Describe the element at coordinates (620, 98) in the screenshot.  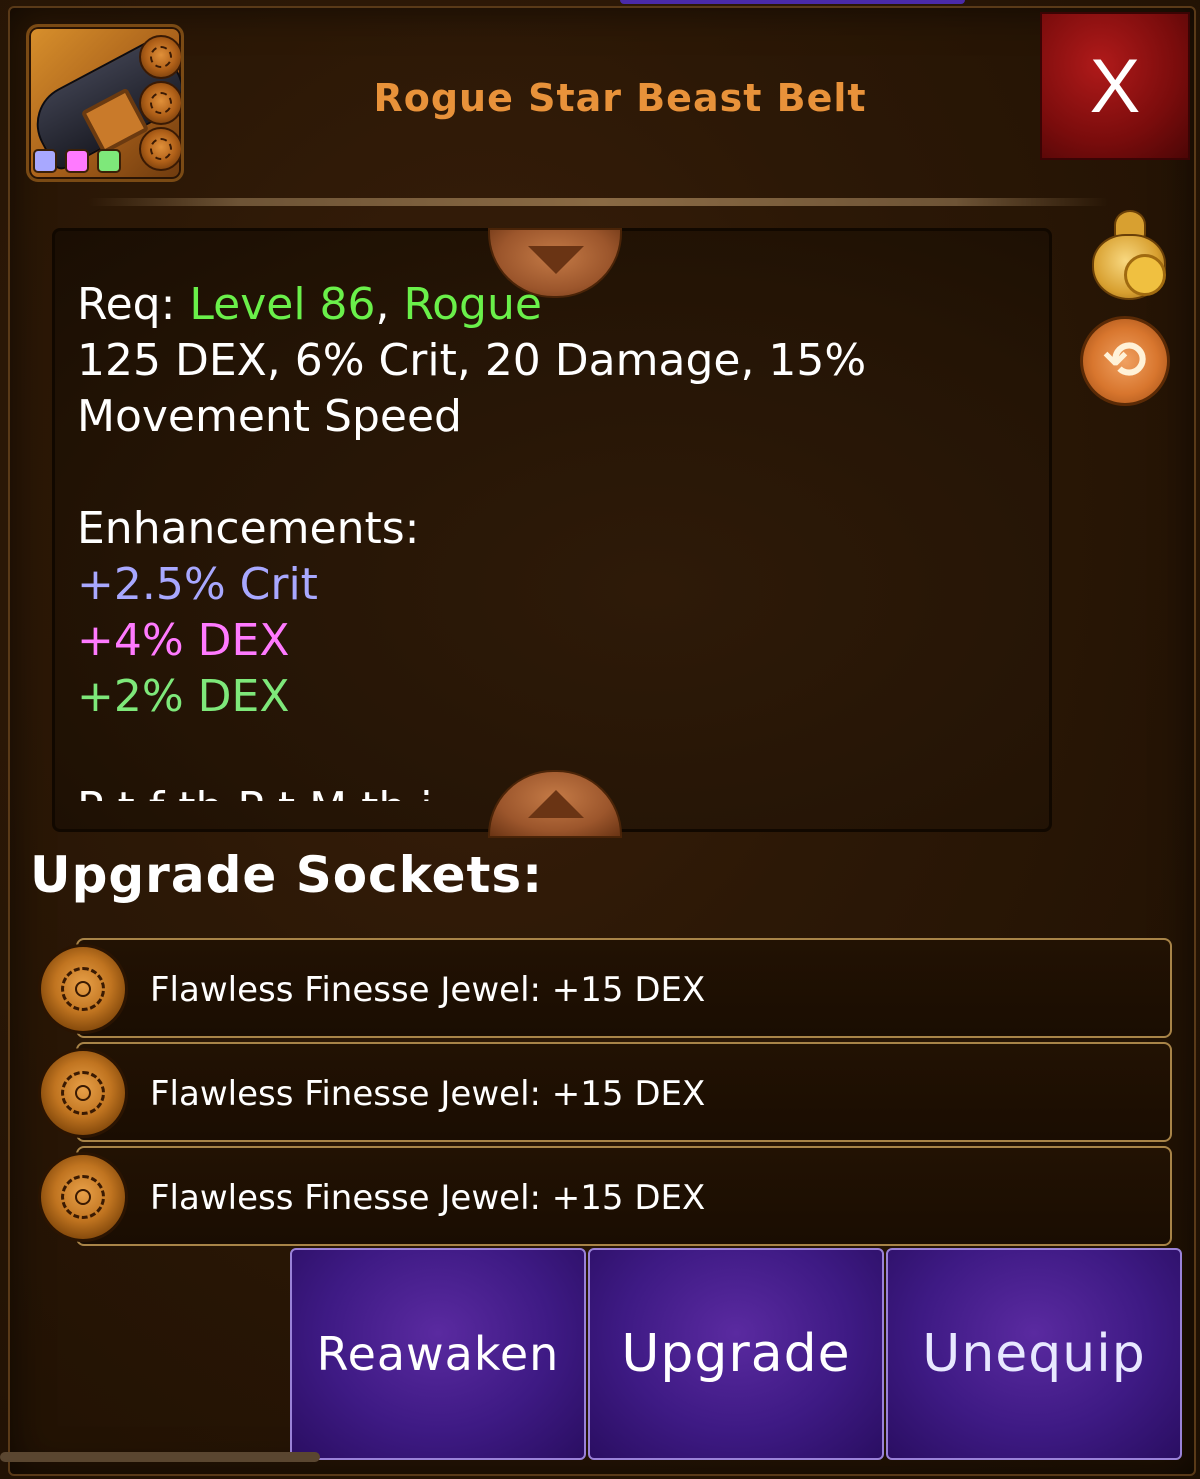
I see `item-title: Rogue Star Beast Belt` at that location.